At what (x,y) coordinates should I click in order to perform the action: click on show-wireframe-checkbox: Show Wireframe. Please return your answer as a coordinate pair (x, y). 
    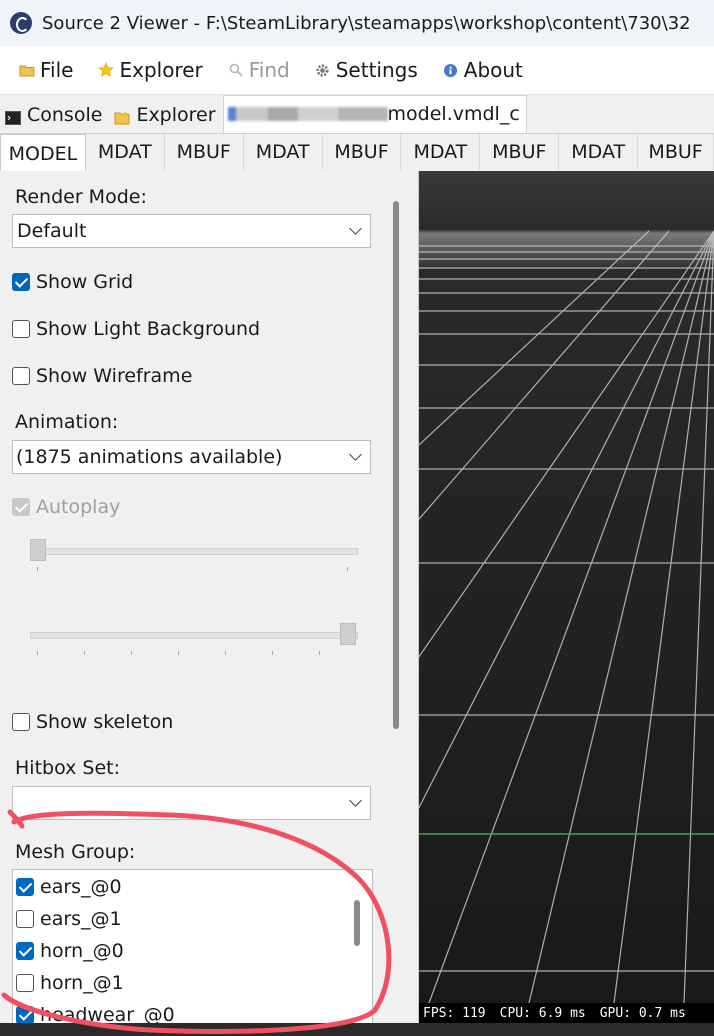
    Looking at the image, I should click on (102, 376).